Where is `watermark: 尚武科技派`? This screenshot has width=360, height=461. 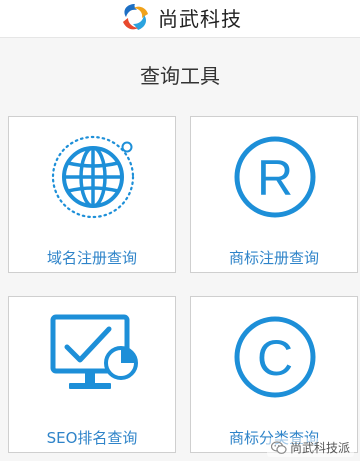
watermark: 尚武科技派 is located at coordinates (310, 447).